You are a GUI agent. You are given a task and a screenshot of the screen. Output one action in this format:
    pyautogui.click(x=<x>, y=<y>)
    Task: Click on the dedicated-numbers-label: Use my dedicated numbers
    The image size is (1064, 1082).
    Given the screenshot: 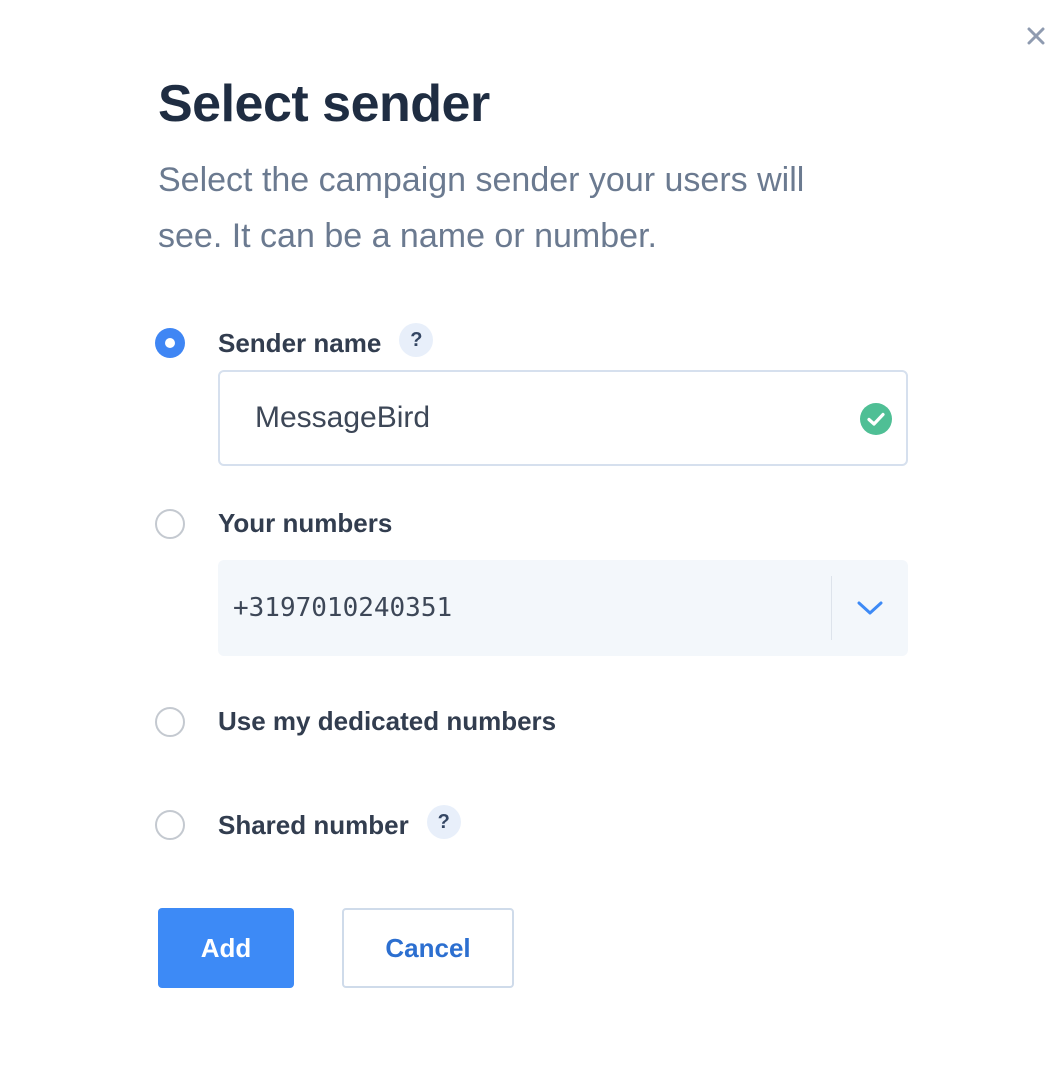 What is the action you would take?
    pyautogui.click(x=387, y=721)
    